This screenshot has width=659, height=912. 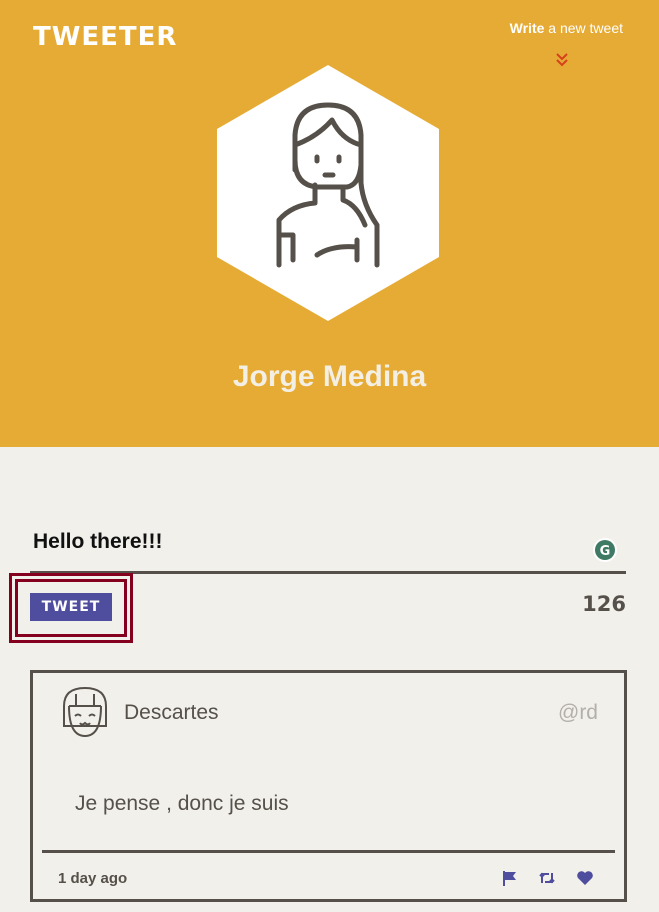 I want to click on write-bold: Write, so click(x=527, y=28).